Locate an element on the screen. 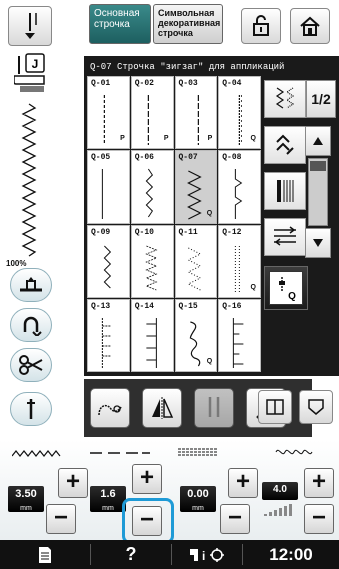 This screenshot has width=339, height=569. clock-display: 12:00 is located at coordinates (291, 554).